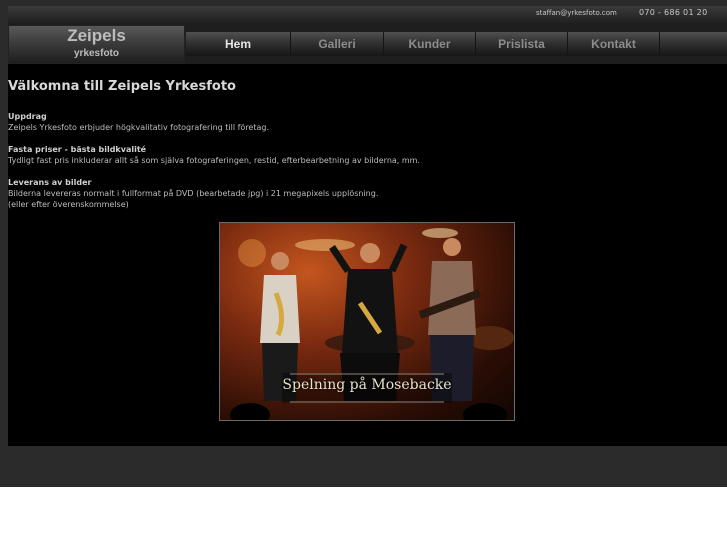  What do you see at coordinates (430, 44) in the screenshot?
I see `nav-item-kunder: Kunder` at bounding box center [430, 44].